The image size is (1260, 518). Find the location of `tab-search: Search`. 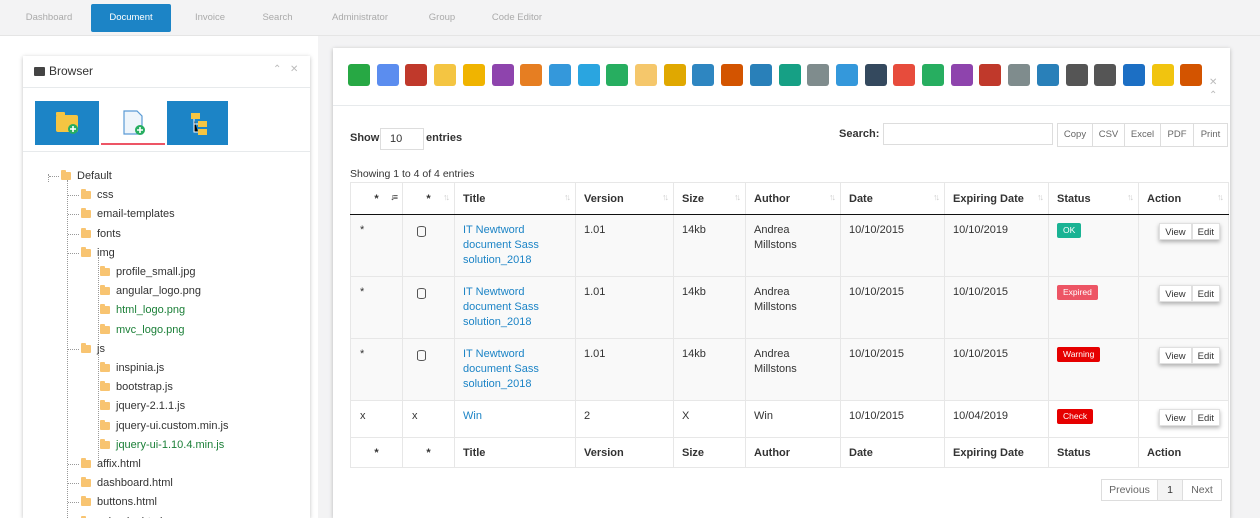

tab-search: Search is located at coordinates (277, 18).